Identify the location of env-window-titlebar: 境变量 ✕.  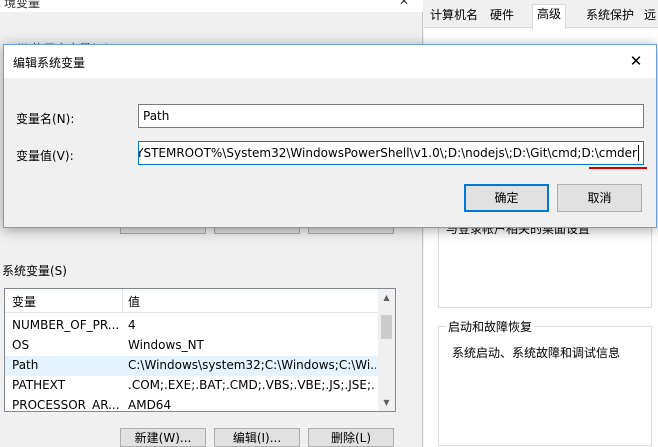
(211, 6).